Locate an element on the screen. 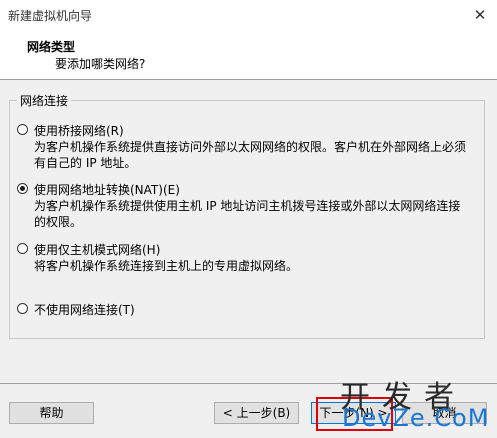  footer-divider is located at coordinates (248, 383).